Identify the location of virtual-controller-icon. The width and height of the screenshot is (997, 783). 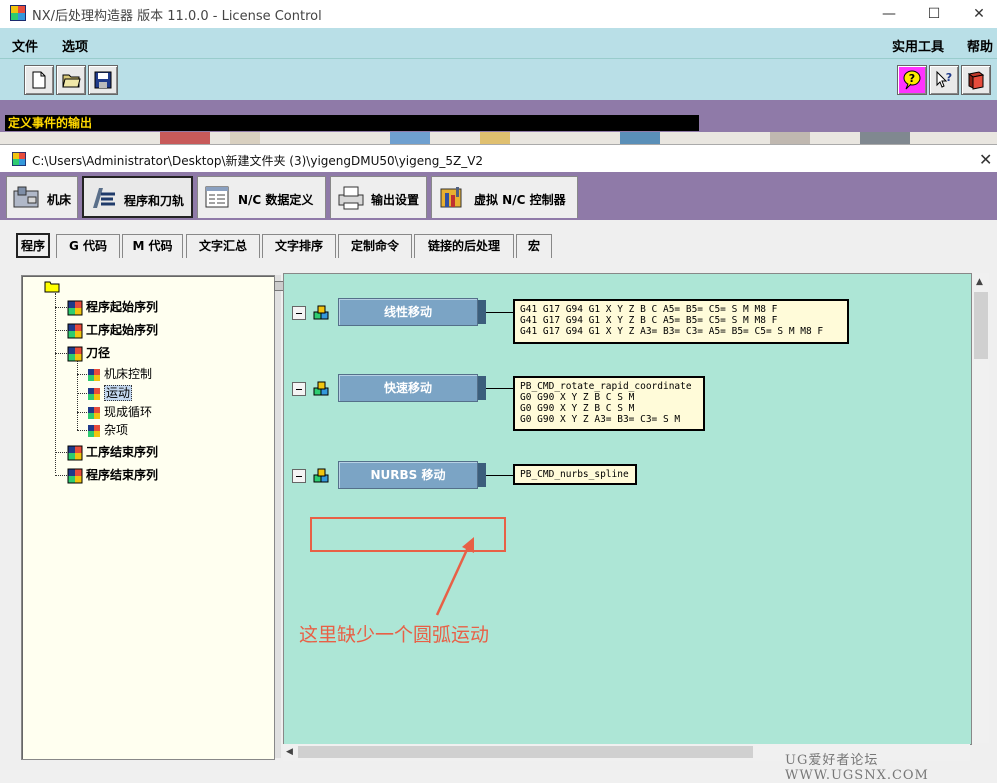
(451, 197).